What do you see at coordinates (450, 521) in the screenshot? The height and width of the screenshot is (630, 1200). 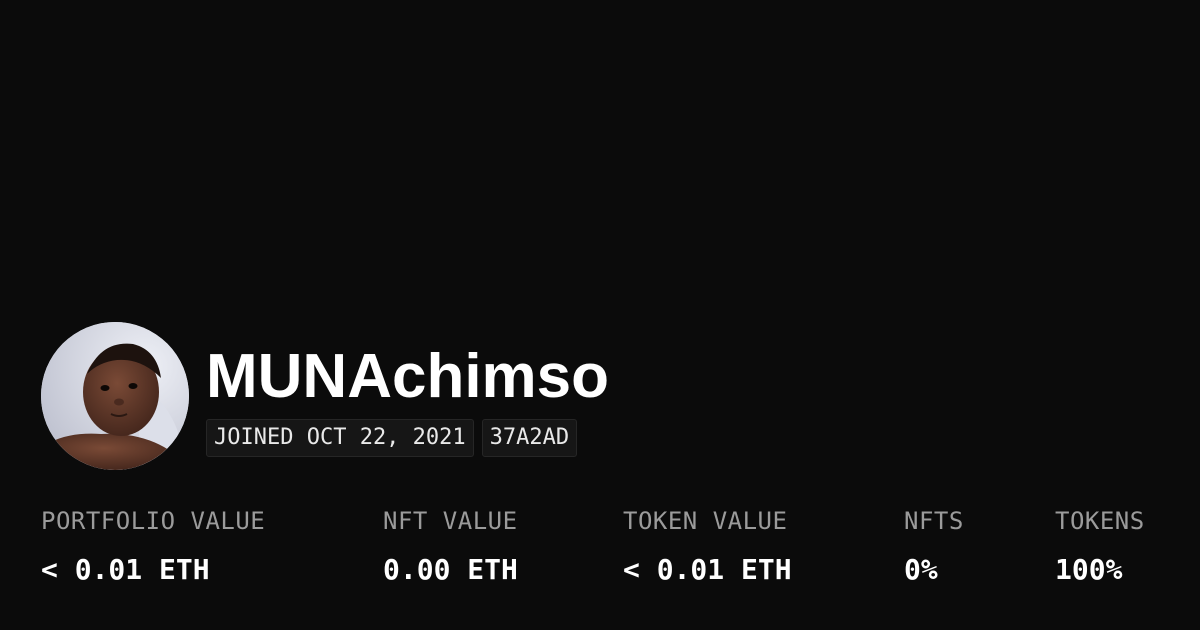 I see `stat-label: NFT VALUE` at bounding box center [450, 521].